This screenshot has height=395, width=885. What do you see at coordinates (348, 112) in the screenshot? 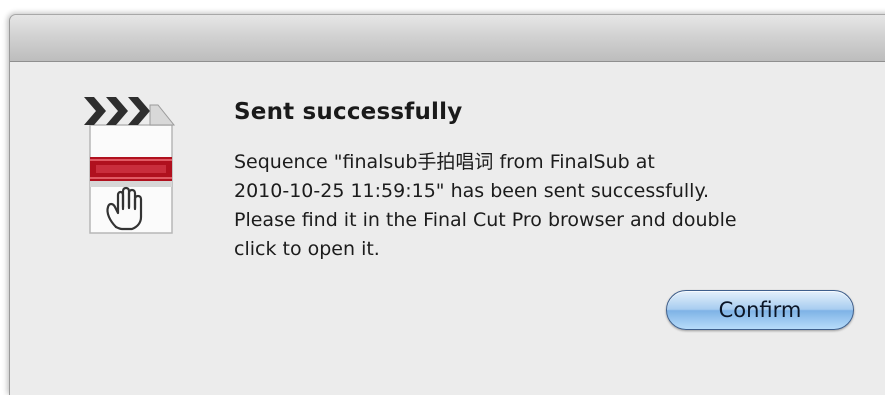
I see `dialog-title: Sent successfully` at bounding box center [348, 112].